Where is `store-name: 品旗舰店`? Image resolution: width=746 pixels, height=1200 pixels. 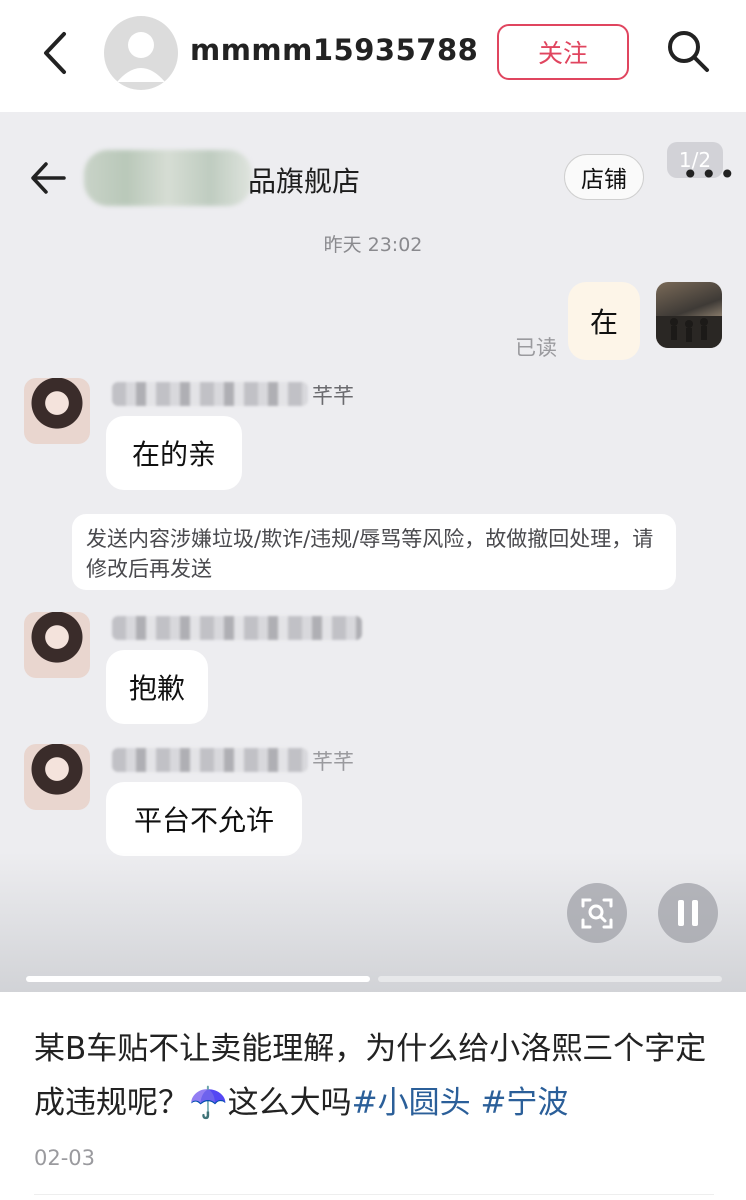 store-name: 品旗舰店 is located at coordinates (304, 181).